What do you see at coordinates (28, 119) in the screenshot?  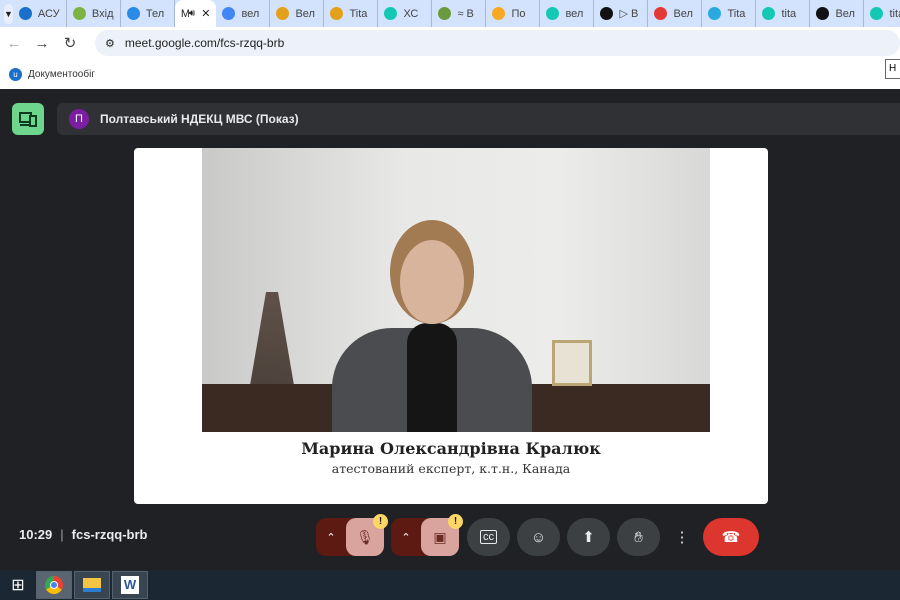 I see `device-button` at bounding box center [28, 119].